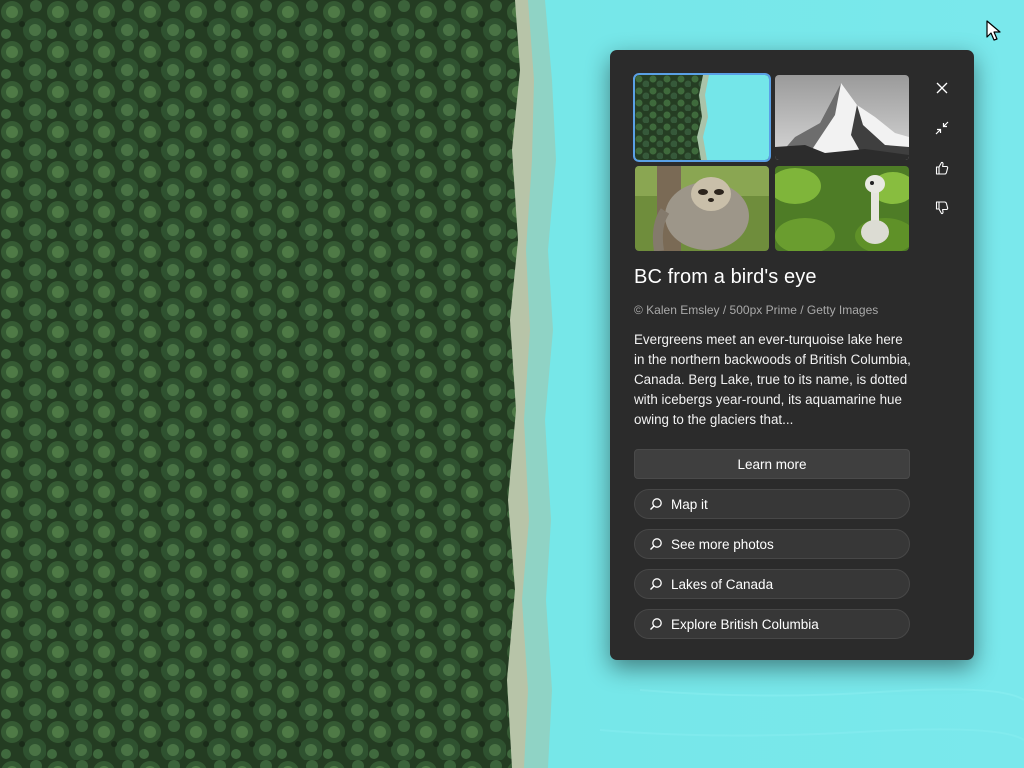 Image resolution: width=1024 pixels, height=768 pixels. What do you see at coordinates (842, 208) in the screenshot?
I see `bird-thumbnail` at bounding box center [842, 208].